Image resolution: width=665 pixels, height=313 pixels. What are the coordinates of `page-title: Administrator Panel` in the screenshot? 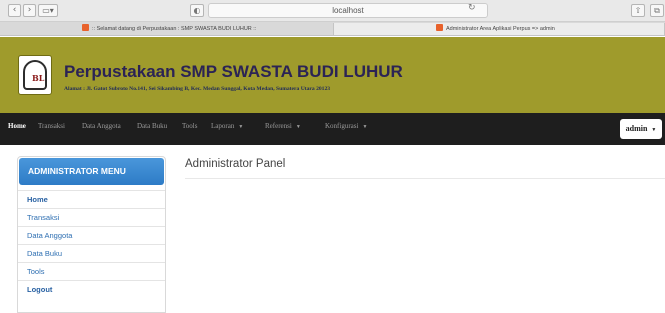 It's located at (235, 164).